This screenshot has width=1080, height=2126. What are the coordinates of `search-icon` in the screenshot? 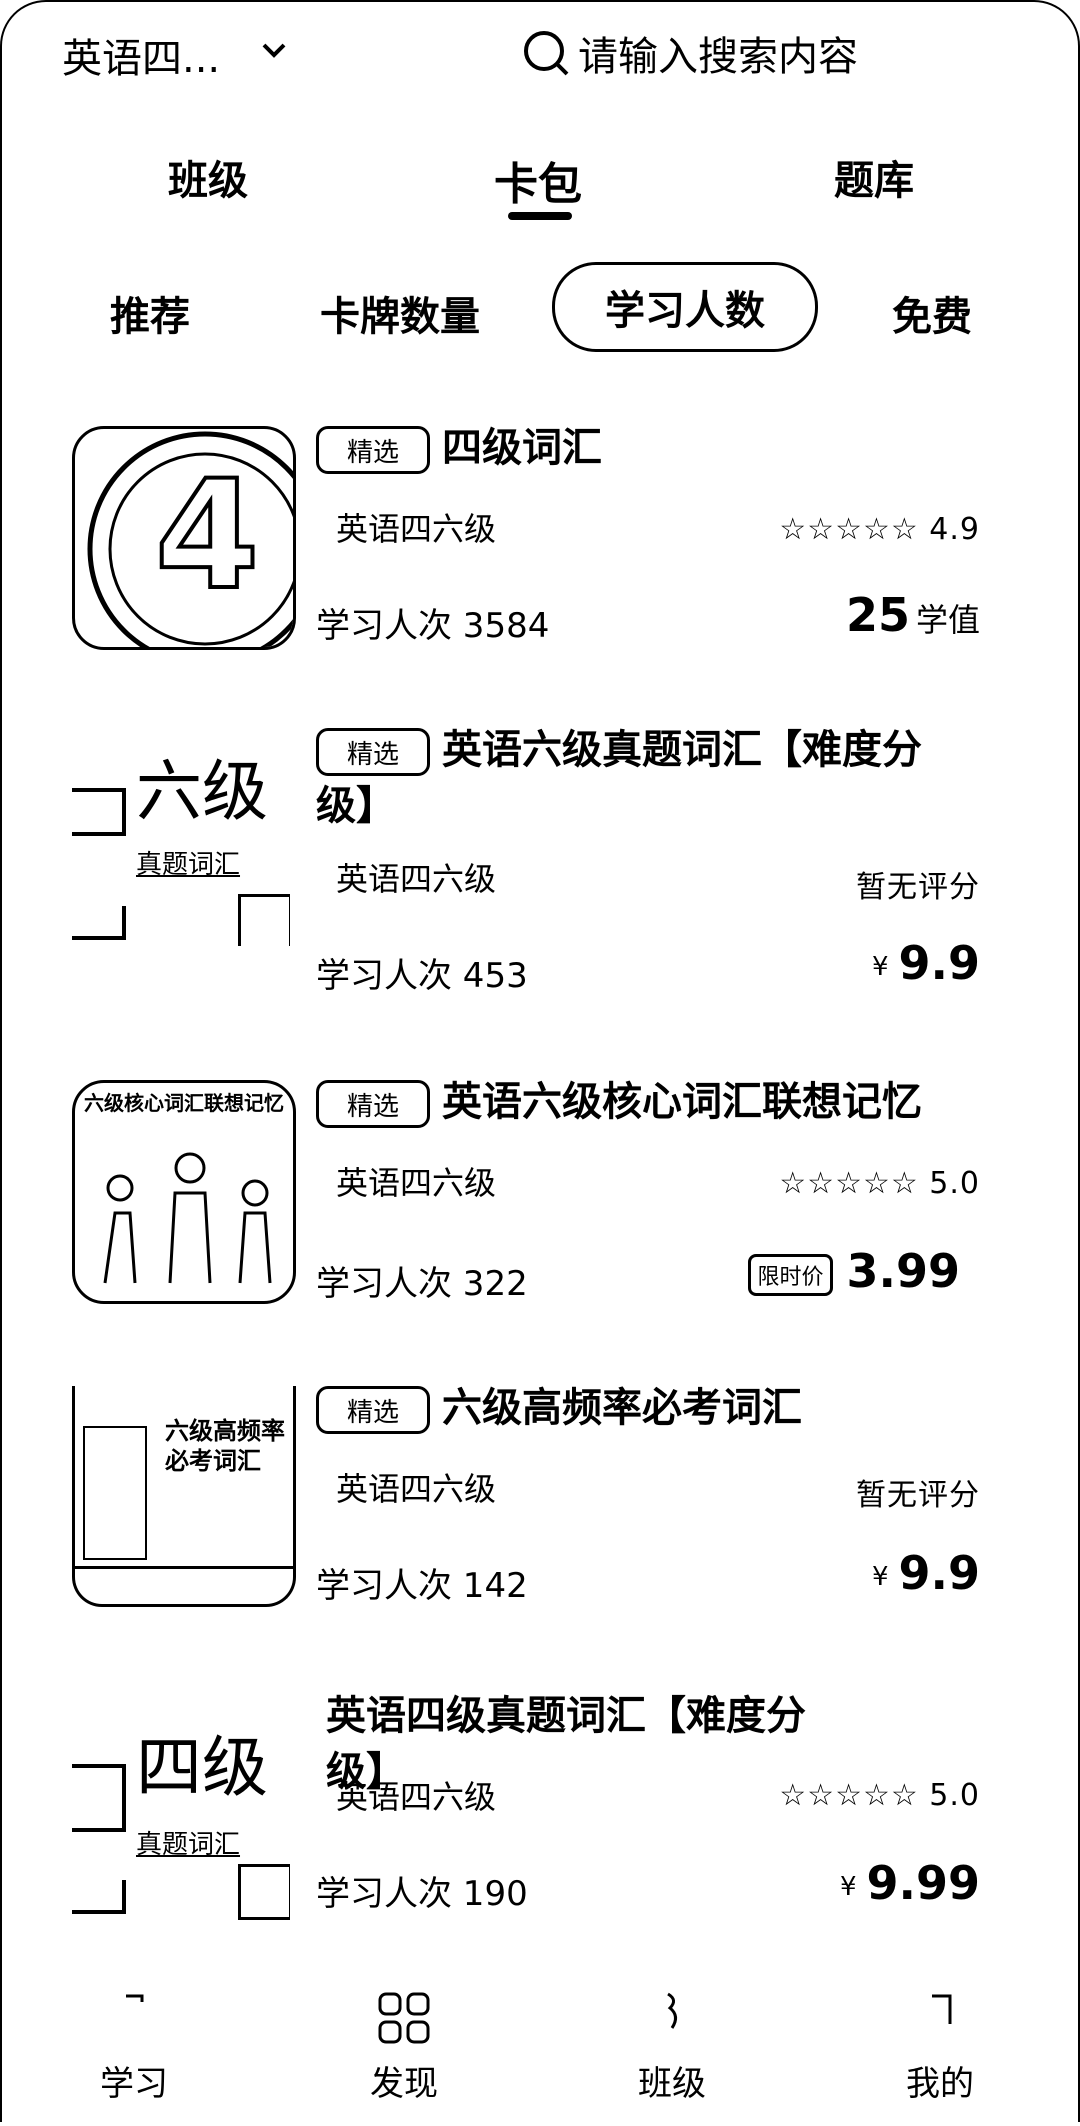 It's located at (546, 53).